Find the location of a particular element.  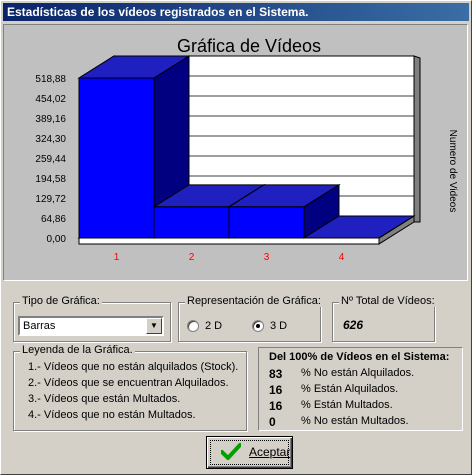

percent-label: % Están Alquilados. is located at coordinates (350, 389).